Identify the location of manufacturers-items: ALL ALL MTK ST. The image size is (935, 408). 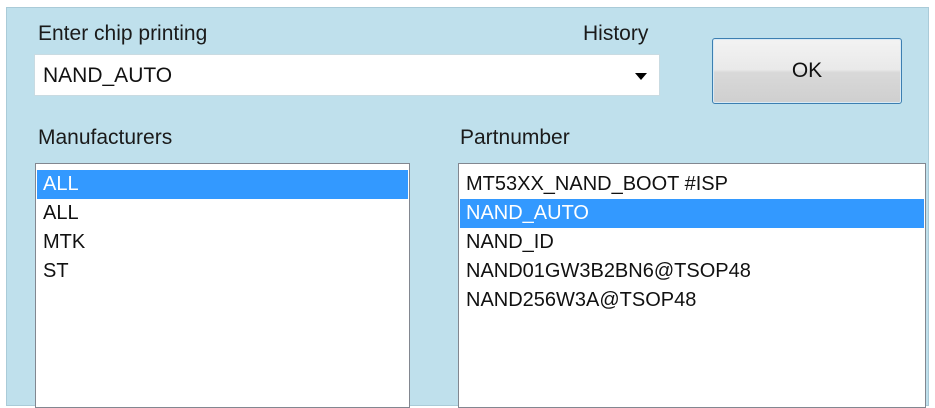
(222, 228).